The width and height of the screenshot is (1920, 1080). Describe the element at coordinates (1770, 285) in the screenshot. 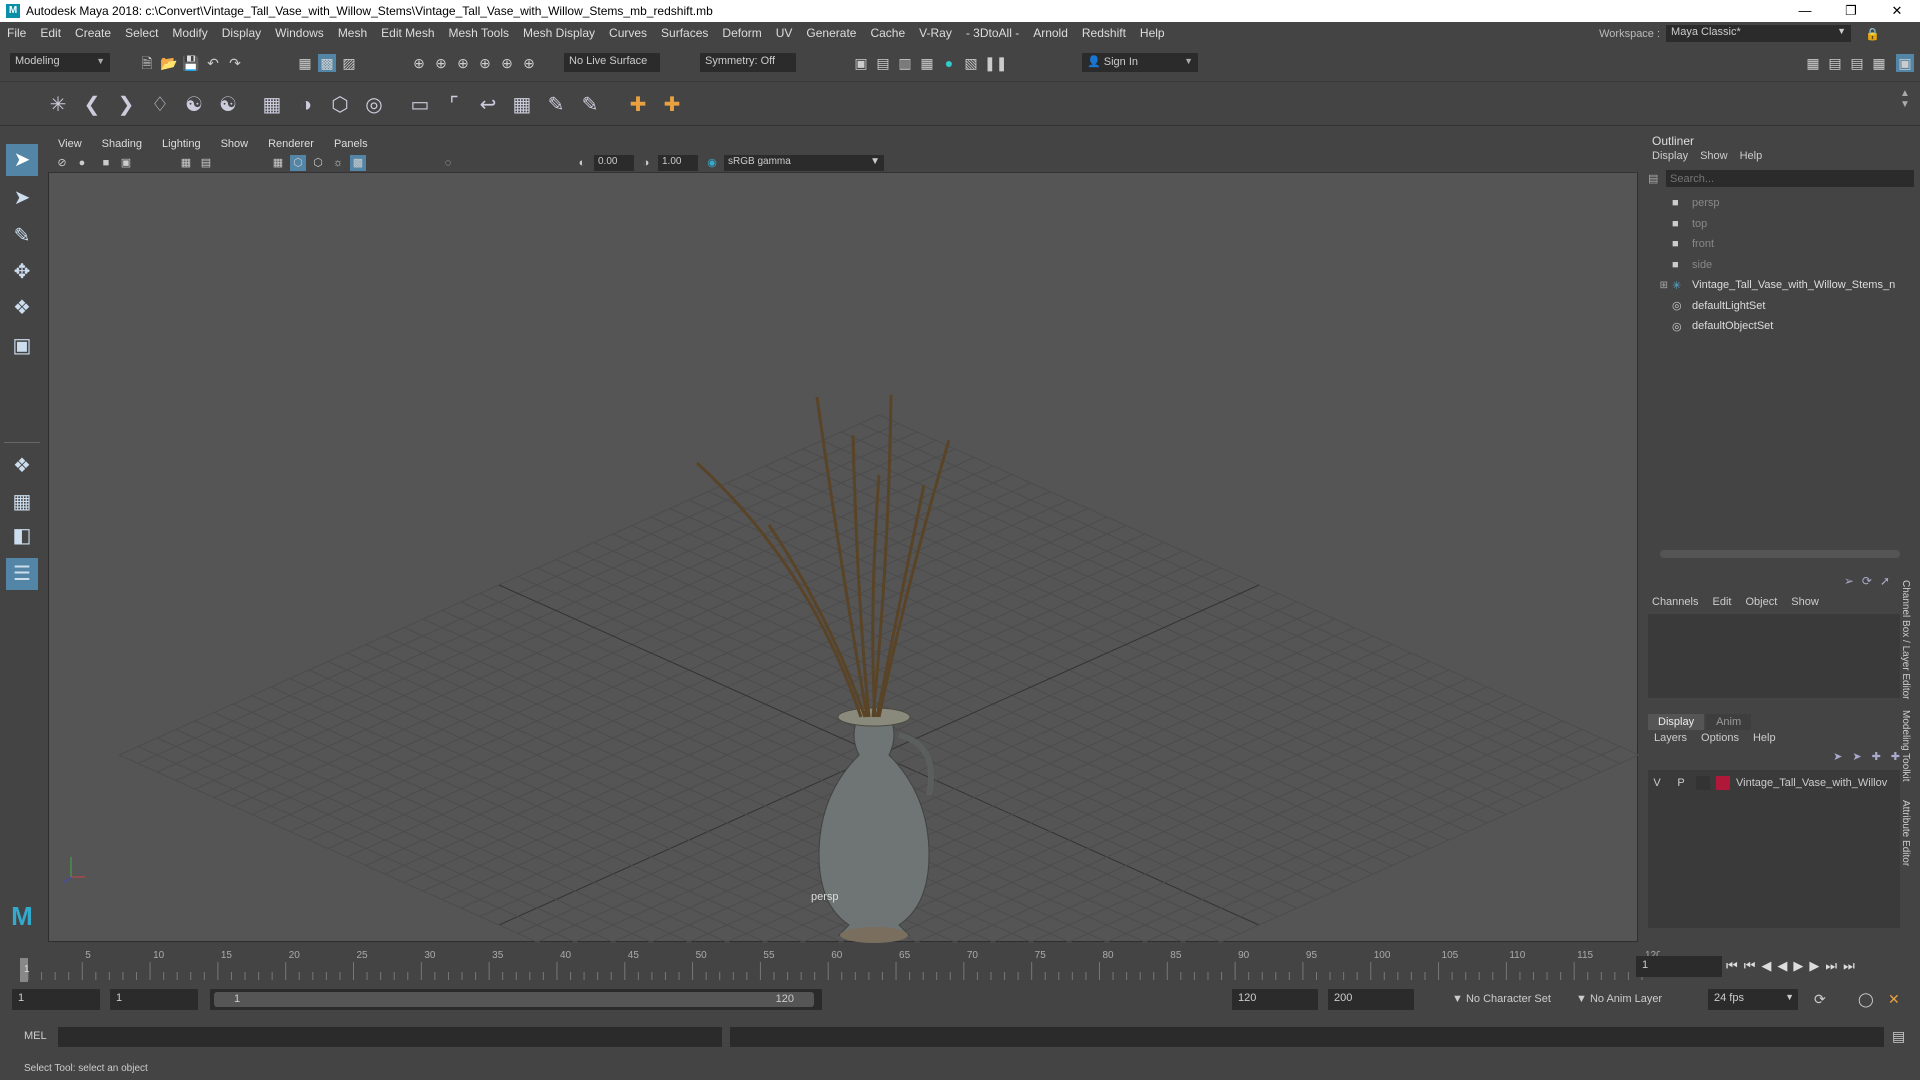

I see `outliner-item: ⊞ ✳ Vintage_Tall_Vase_with_Willow_Stems_n` at that location.